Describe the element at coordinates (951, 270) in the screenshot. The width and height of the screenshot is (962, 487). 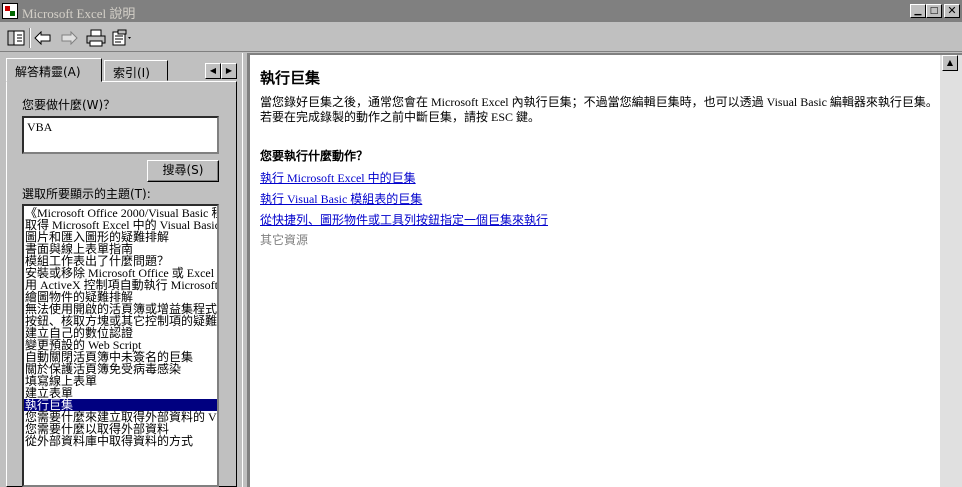
I see `content-scrollbar: ▲` at that location.